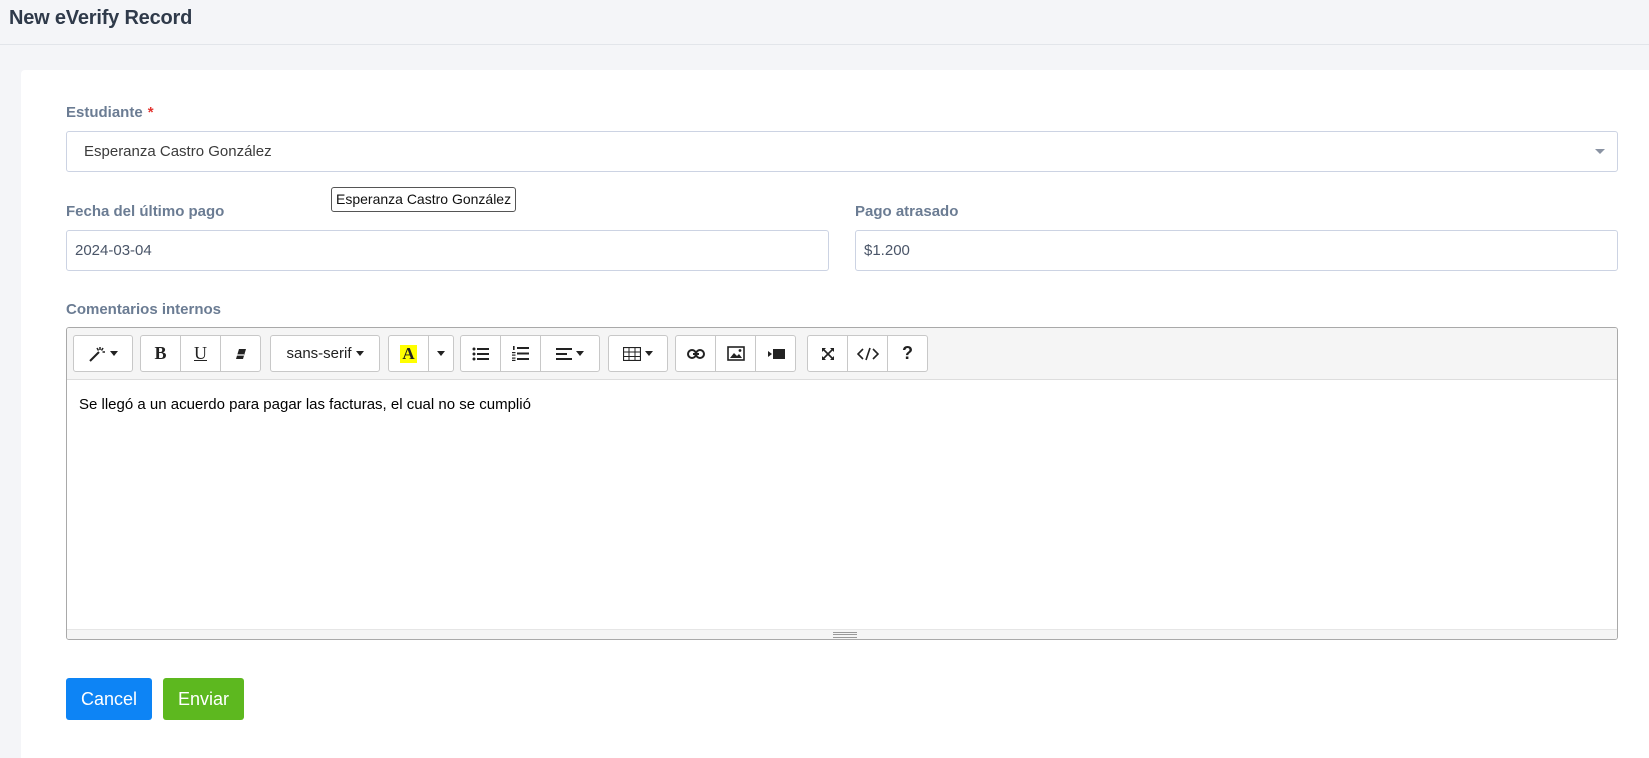  I want to click on submit-button: Enviar, so click(203, 699).